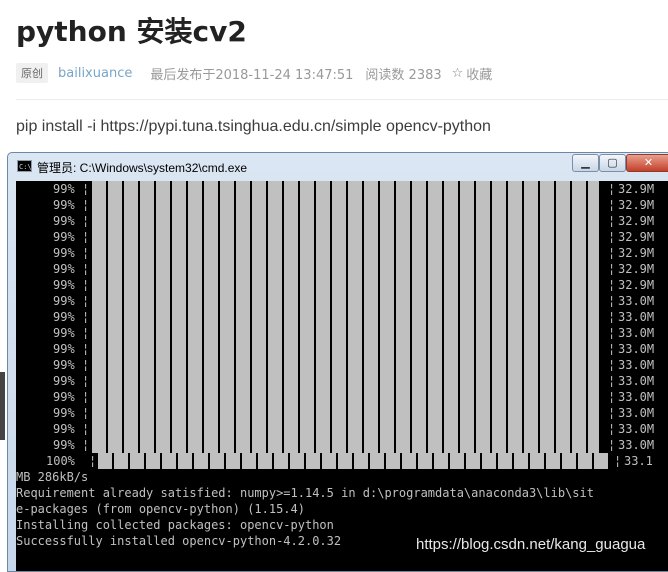 The height and width of the screenshot is (572, 668). Describe the element at coordinates (342, 99) in the screenshot. I see `divider` at that location.